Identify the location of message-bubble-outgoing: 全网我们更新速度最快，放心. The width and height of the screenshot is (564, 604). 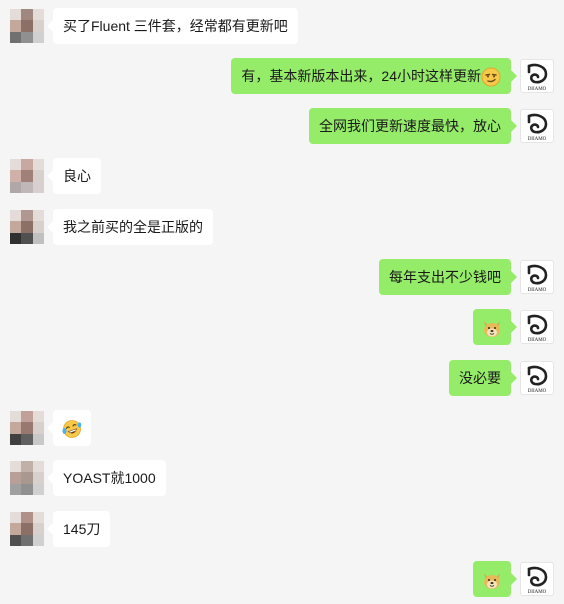
(413, 126).